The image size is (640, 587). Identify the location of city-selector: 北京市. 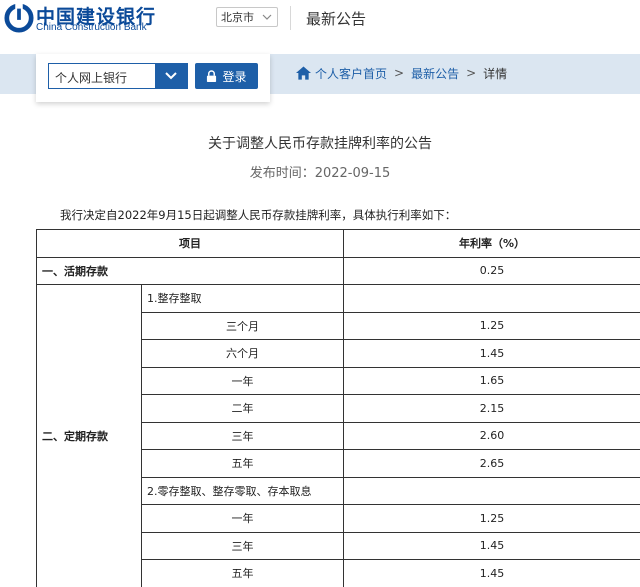
(247, 17).